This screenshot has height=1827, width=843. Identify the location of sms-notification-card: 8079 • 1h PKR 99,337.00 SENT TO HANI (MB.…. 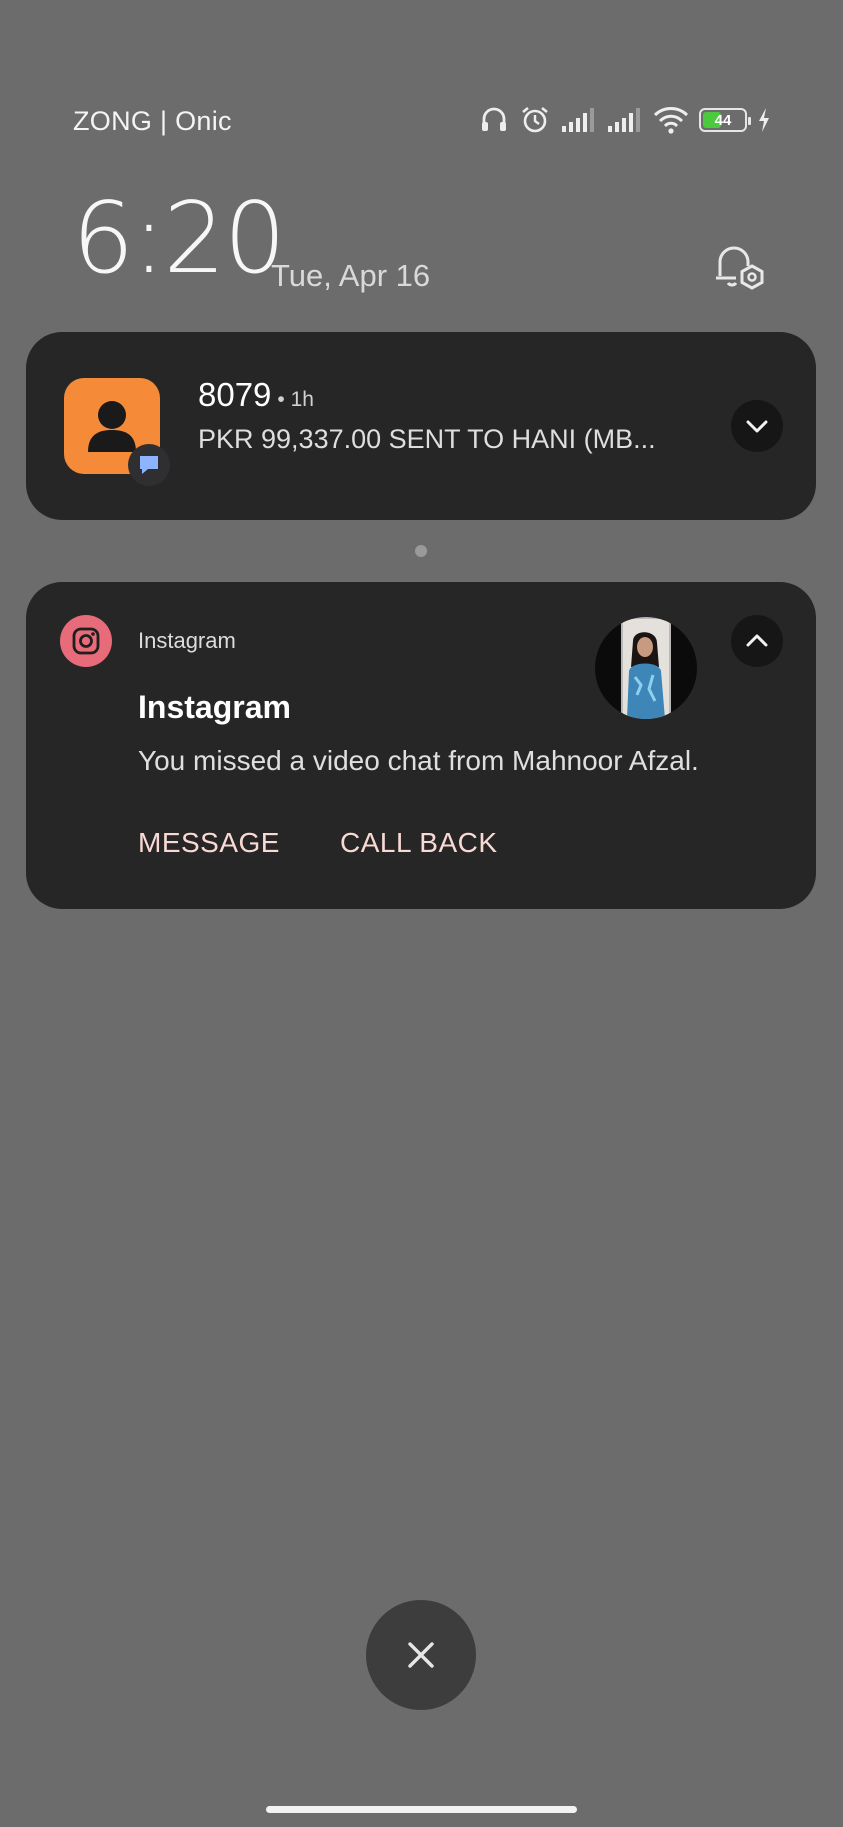
(421, 426).